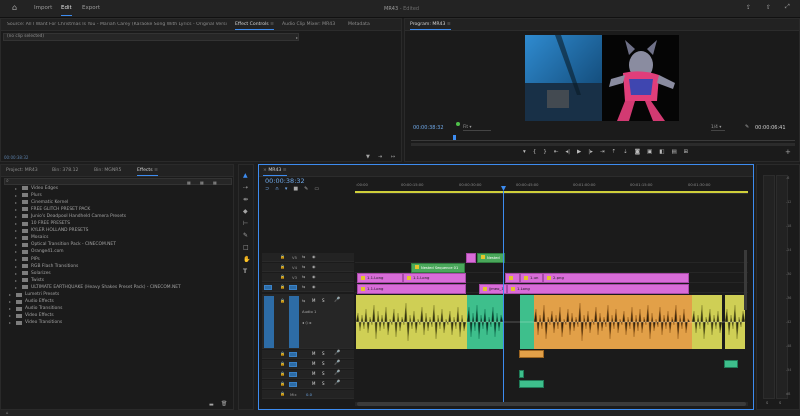 Image resolution: width=800 pixels, height=416 pixels. Describe the element at coordinates (535, 153) in the screenshot. I see `mark-in-icon: {` at that location.